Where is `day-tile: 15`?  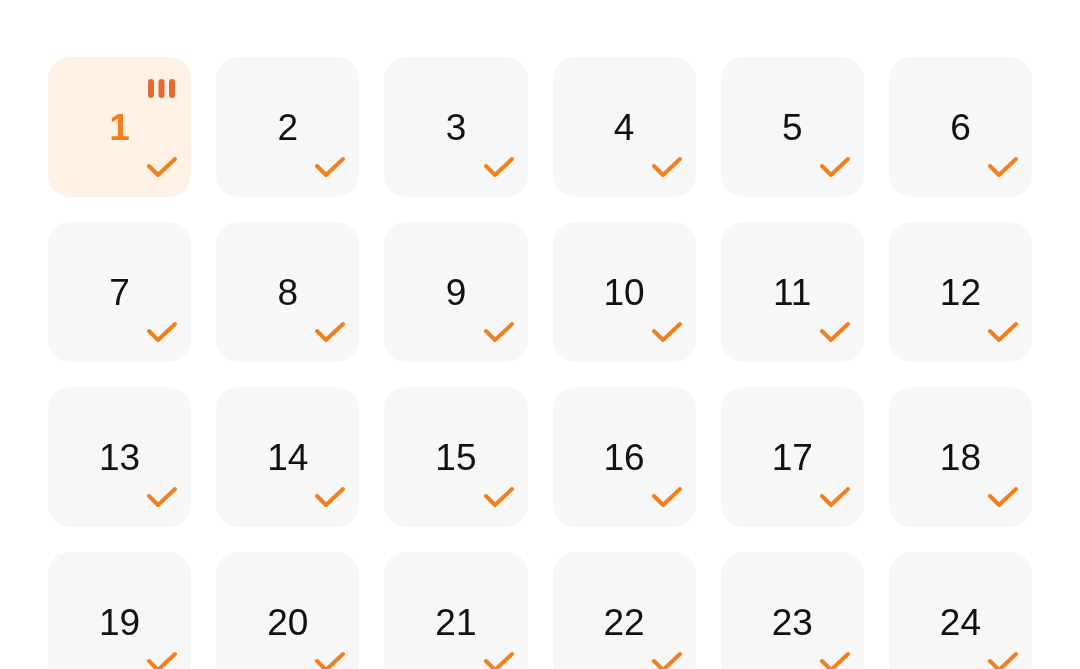
day-tile: 15 is located at coordinates (456, 457).